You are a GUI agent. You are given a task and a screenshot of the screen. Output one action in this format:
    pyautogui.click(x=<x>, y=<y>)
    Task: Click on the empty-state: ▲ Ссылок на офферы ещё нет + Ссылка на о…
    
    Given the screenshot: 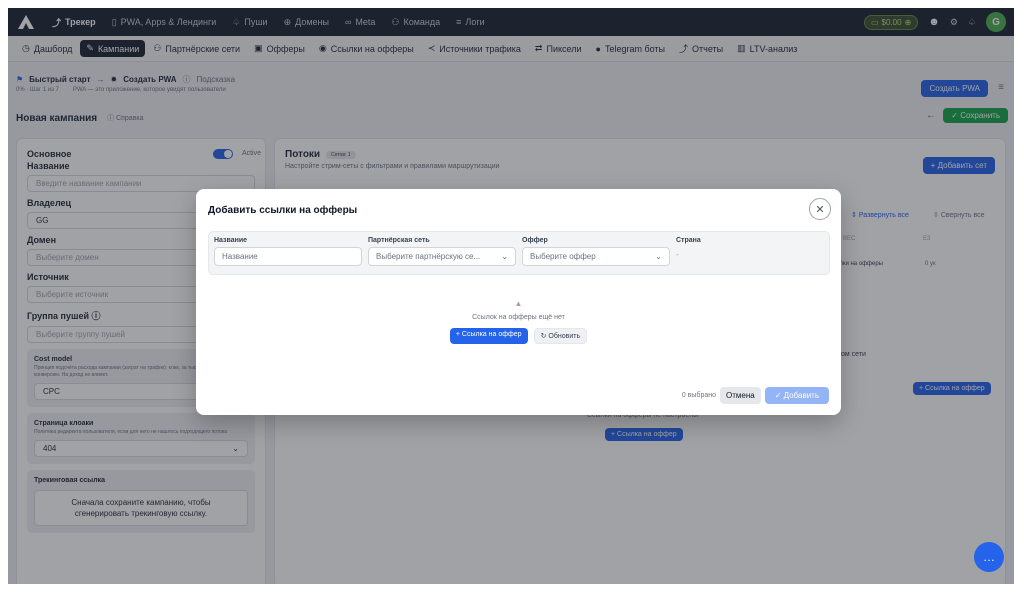 What is the action you would take?
    pyautogui.click(x=518, y=321)
    